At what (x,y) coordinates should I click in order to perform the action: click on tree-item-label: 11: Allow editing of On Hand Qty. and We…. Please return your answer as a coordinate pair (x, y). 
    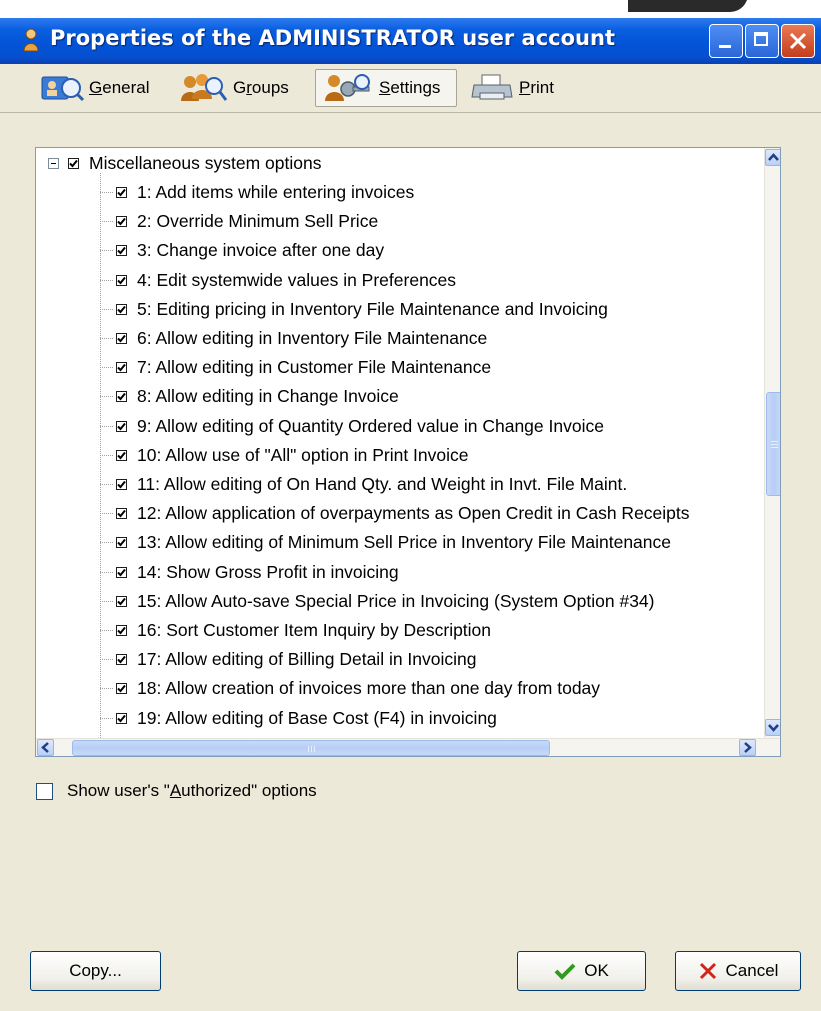
    Looking at the image, I should click on (382, 484).